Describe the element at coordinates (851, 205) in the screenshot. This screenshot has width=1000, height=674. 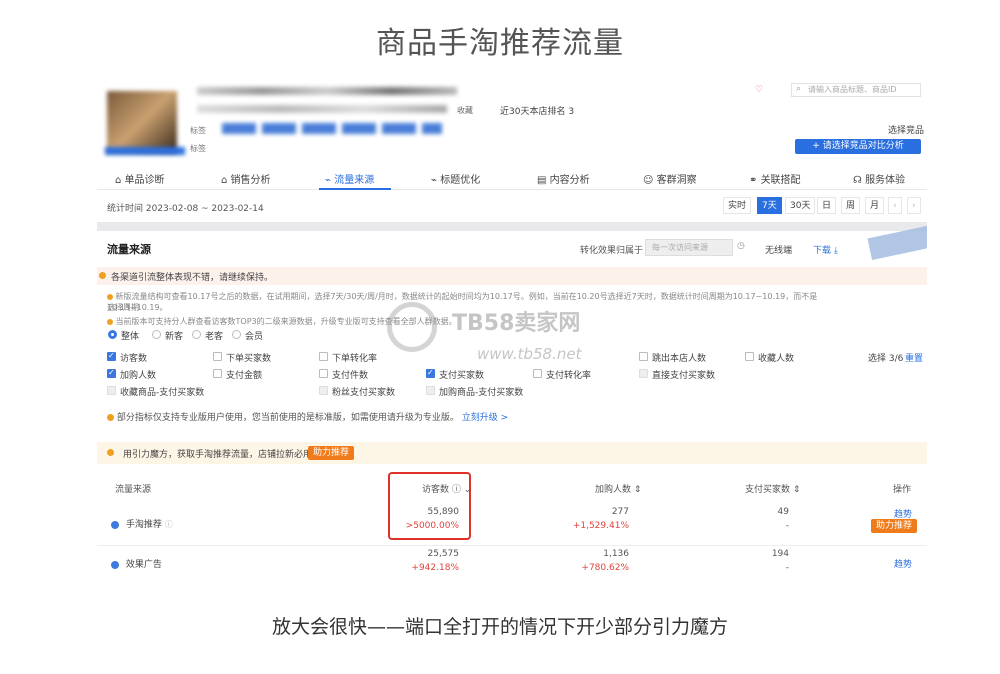
I see `period-week: 周` at that location.